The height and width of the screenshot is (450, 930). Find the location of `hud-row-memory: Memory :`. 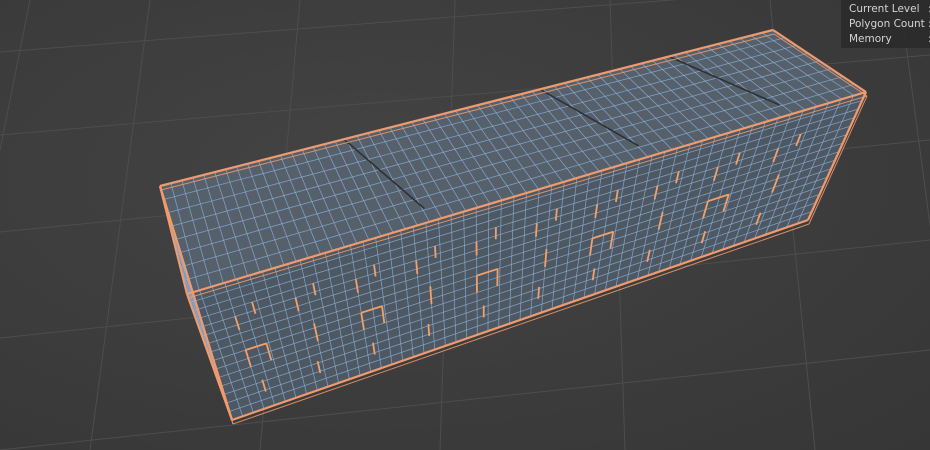

hud-row-memory: Memory : is located at coordinates (889, 38).